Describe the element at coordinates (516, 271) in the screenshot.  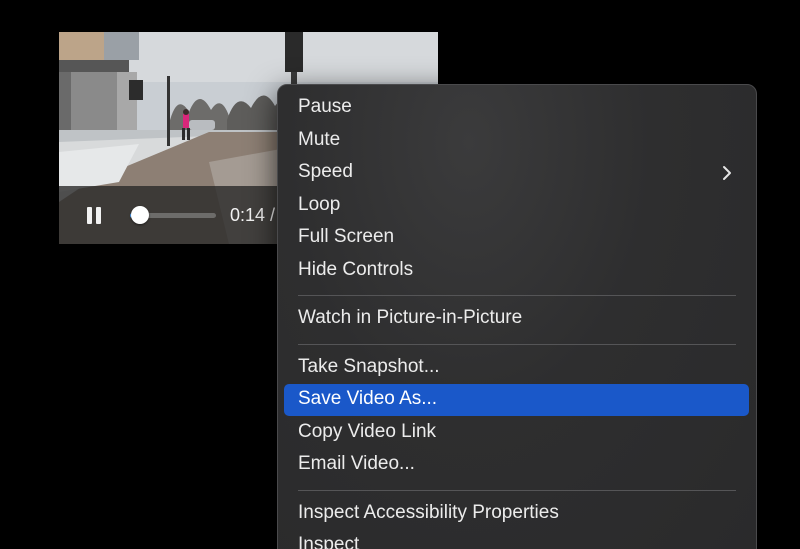
I see `menu-item-hide-controls: Hide Controls` at that location.